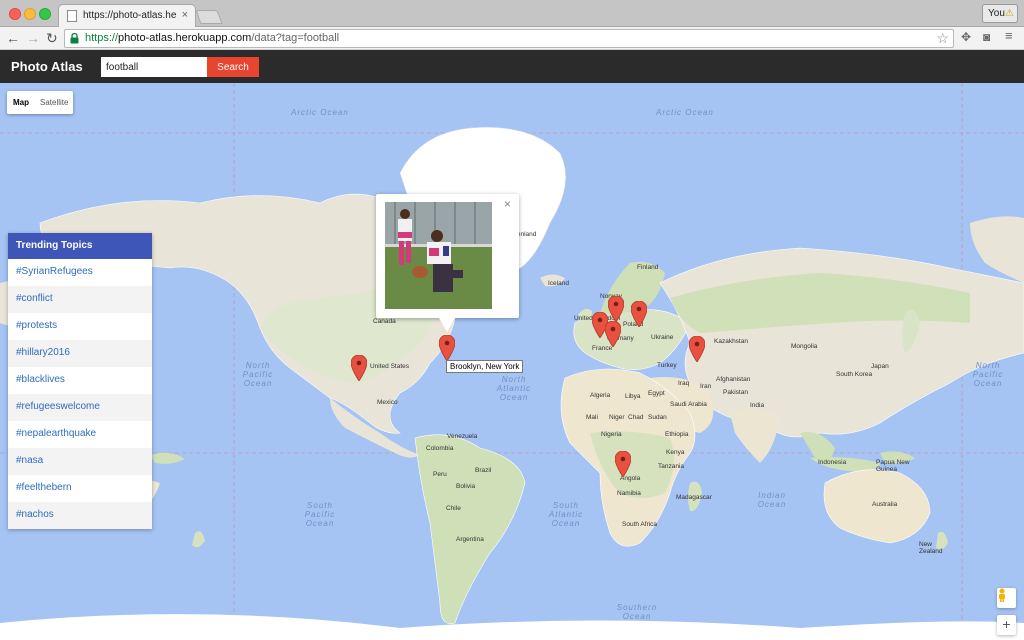  I want to click on place-label: New Zealand, so click(931, 548).